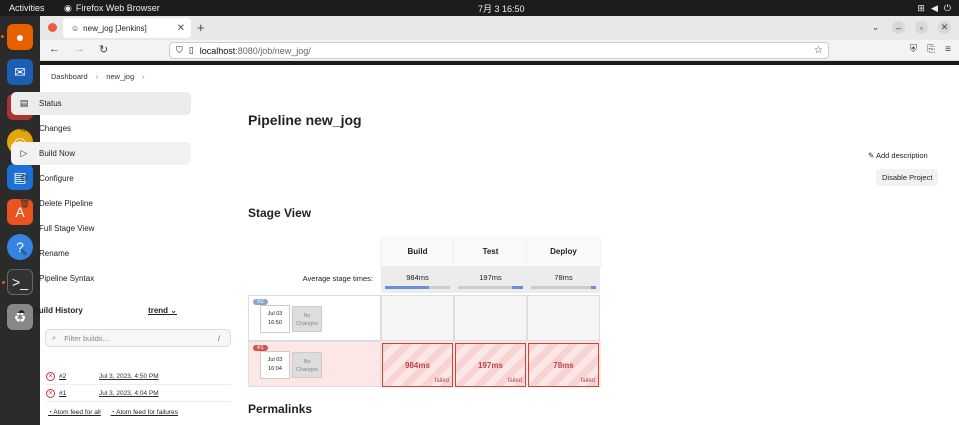  I want to click on run-info: #2 Jul 03 16:50 No Changes, so click(314, 318).